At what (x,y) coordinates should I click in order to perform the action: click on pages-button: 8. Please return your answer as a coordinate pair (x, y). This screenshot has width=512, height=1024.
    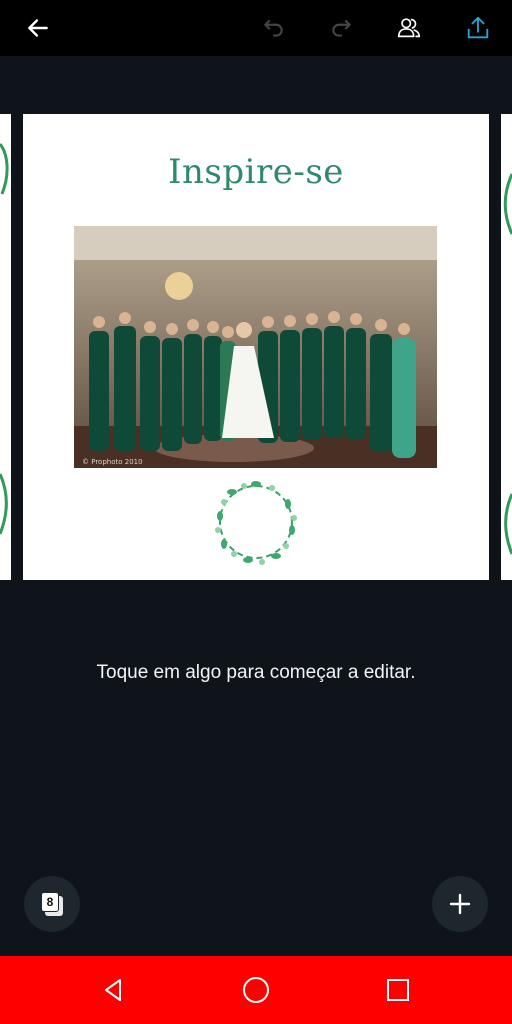
    Looking at the image, I should click on (52, 904).